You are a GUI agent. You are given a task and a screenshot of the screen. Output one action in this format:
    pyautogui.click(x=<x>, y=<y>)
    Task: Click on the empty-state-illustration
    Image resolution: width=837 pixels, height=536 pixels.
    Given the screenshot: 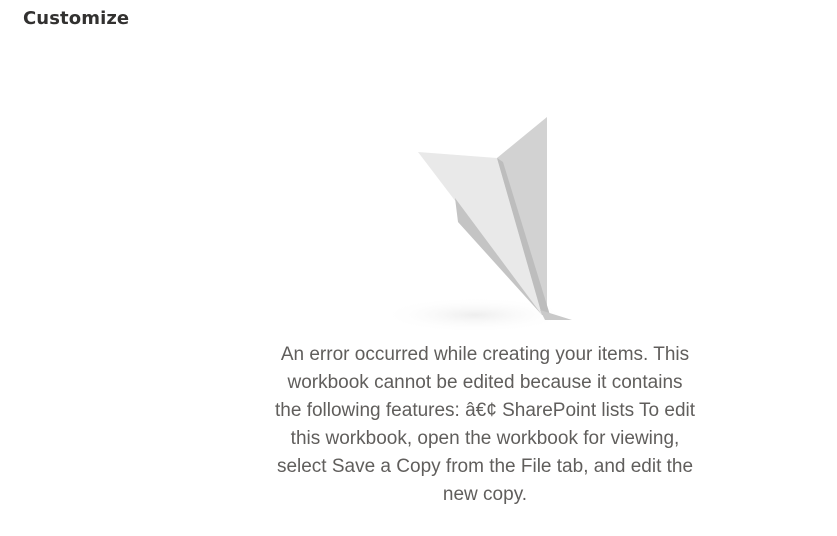 What is the action you would take?
    pyautogui.click(x=485, y=221)
    